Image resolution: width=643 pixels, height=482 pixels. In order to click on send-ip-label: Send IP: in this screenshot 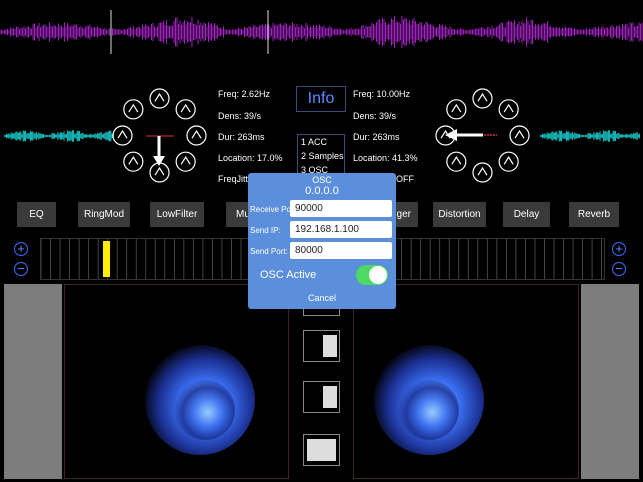, I will do `click(265, 230)`.